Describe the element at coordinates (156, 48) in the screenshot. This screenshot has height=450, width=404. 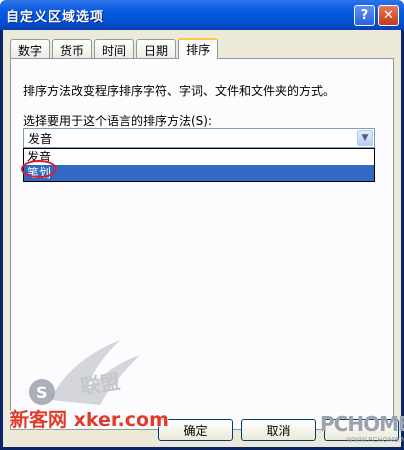
I see `tab-date: 日期` at that location.